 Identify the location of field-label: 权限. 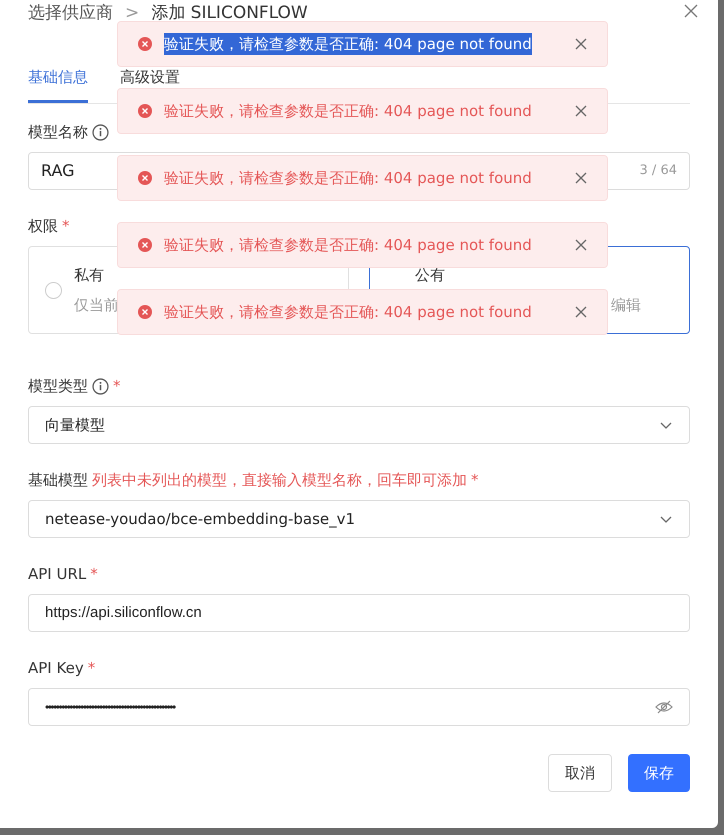
(43, 226).